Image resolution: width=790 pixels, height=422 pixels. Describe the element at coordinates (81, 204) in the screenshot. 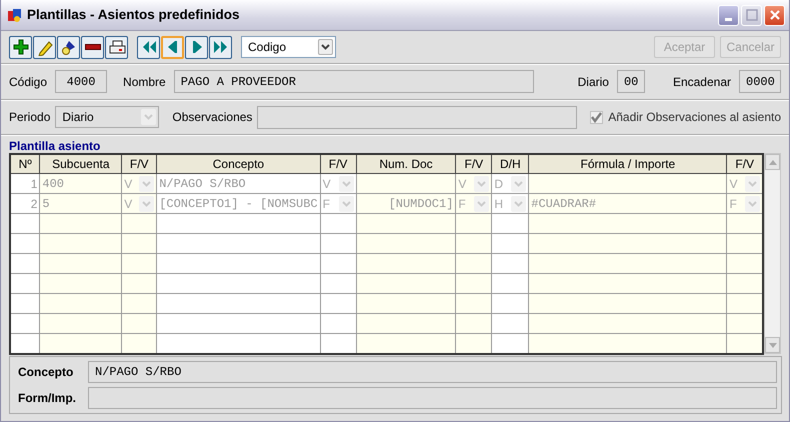

I see `table-cell: 5` at that location.